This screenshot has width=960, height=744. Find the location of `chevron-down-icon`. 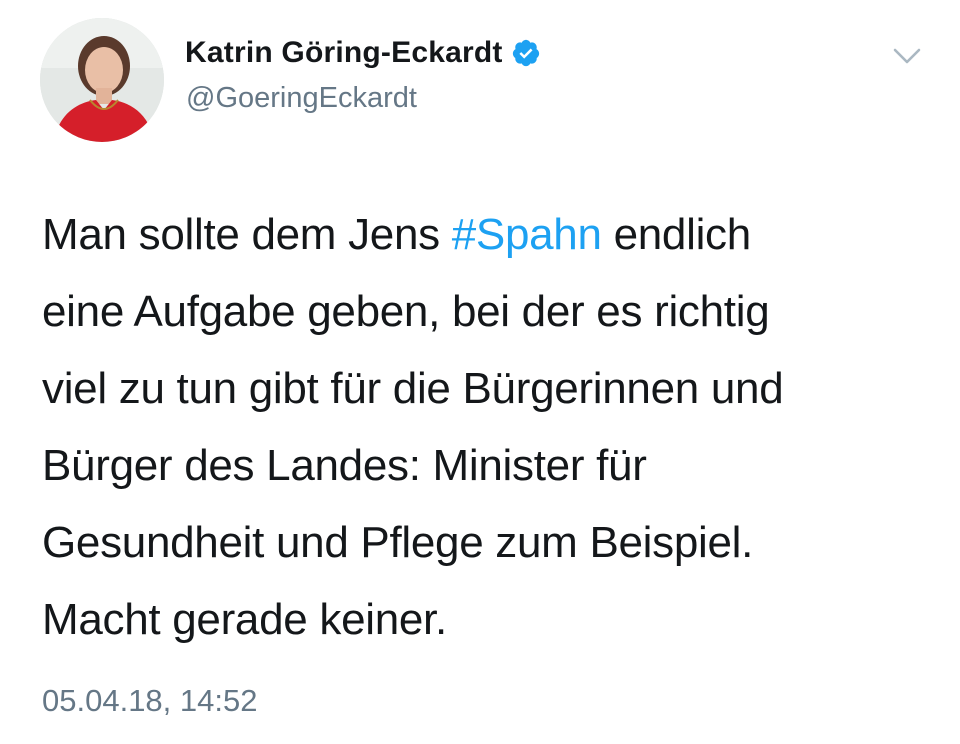

chevron-down-icon is located at coordinates (907, 58).